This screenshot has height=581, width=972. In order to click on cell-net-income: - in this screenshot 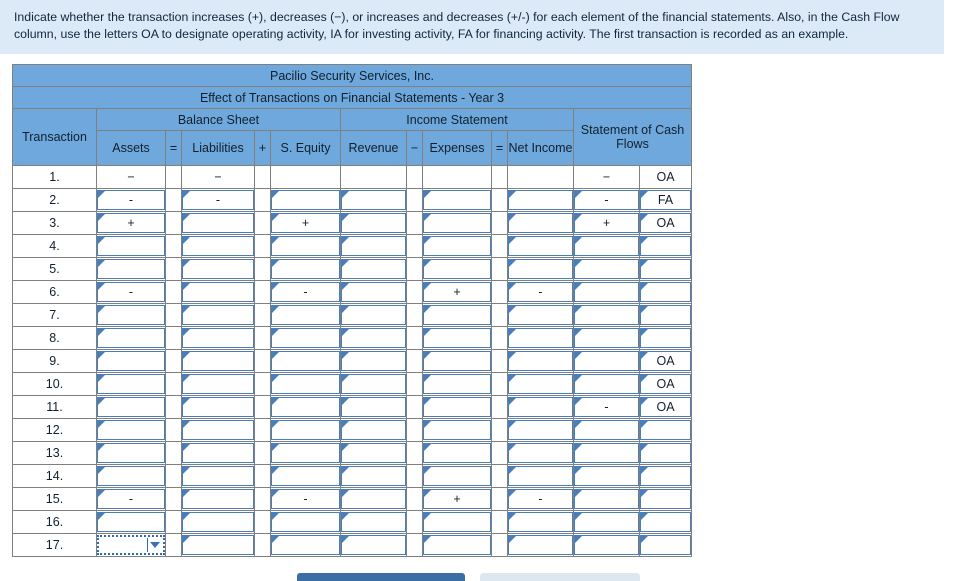, I will do `click(540, 499)`.